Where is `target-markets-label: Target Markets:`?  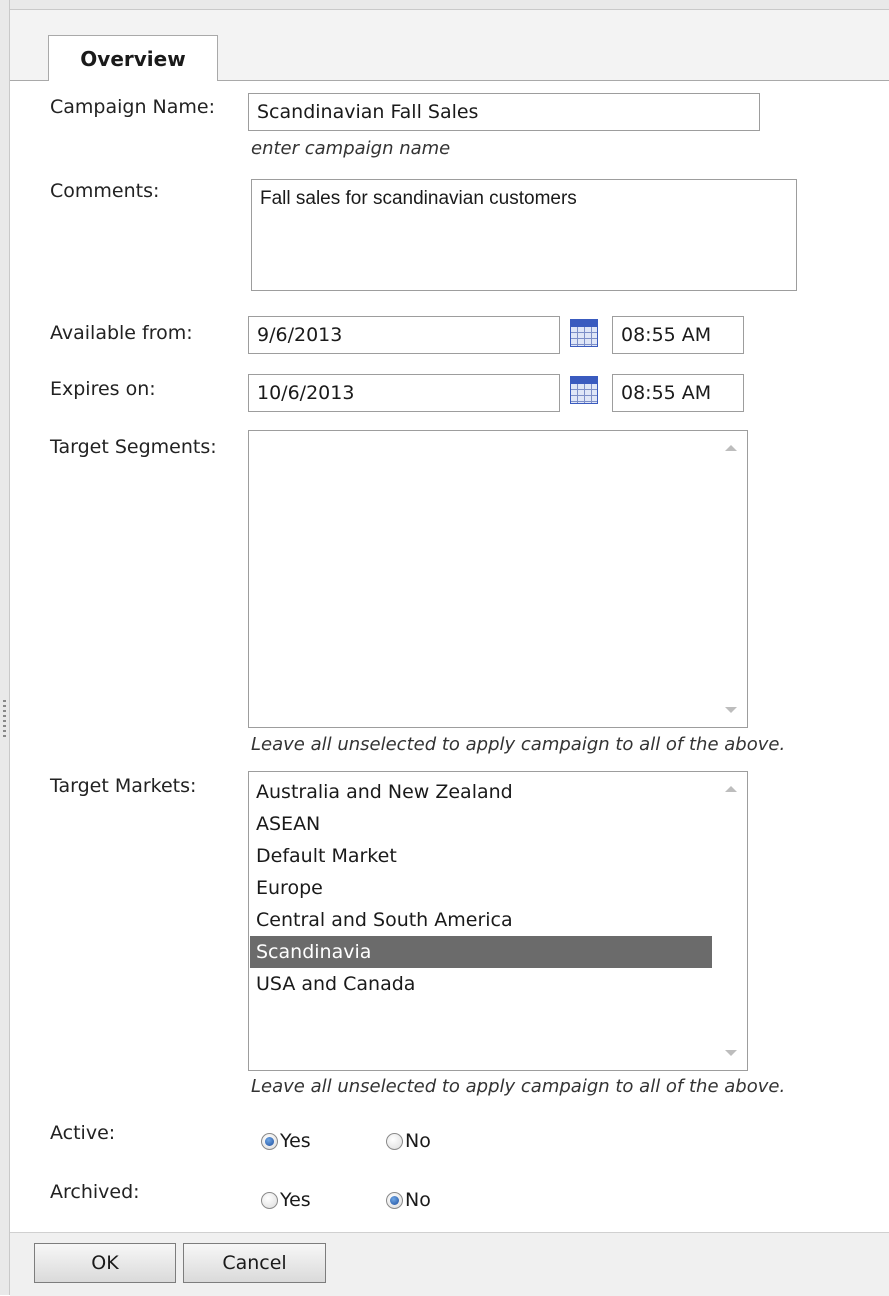
target-markets-label: Target Markets: is located at coordinates (123, 786).